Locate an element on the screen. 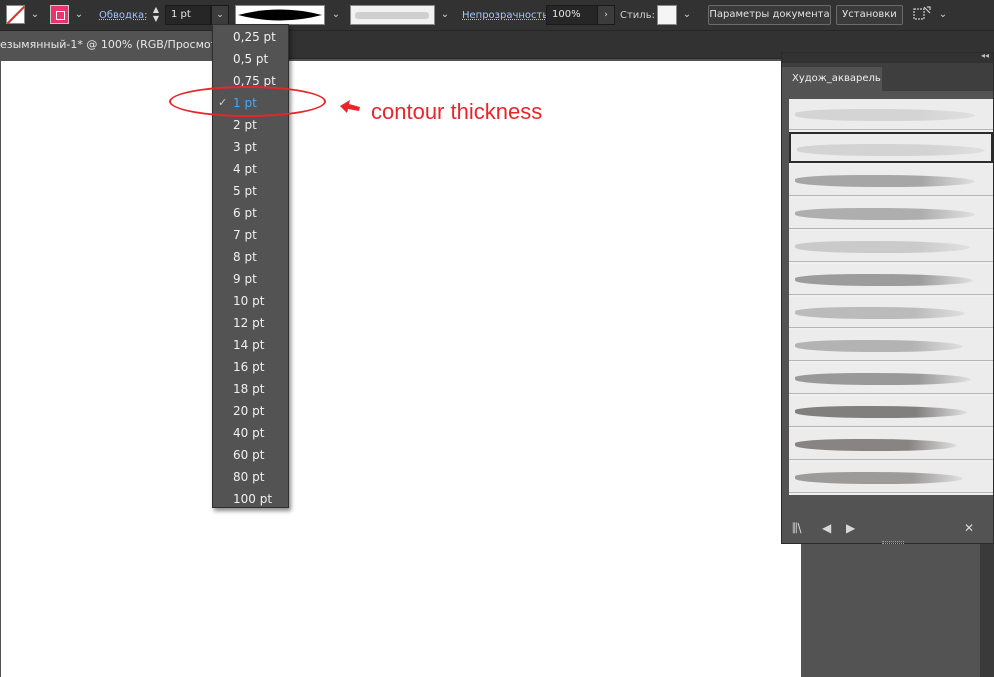 This screenshot has width=994, height=677. menu-item-label: 4 pt is located at coordinates (245, 169).